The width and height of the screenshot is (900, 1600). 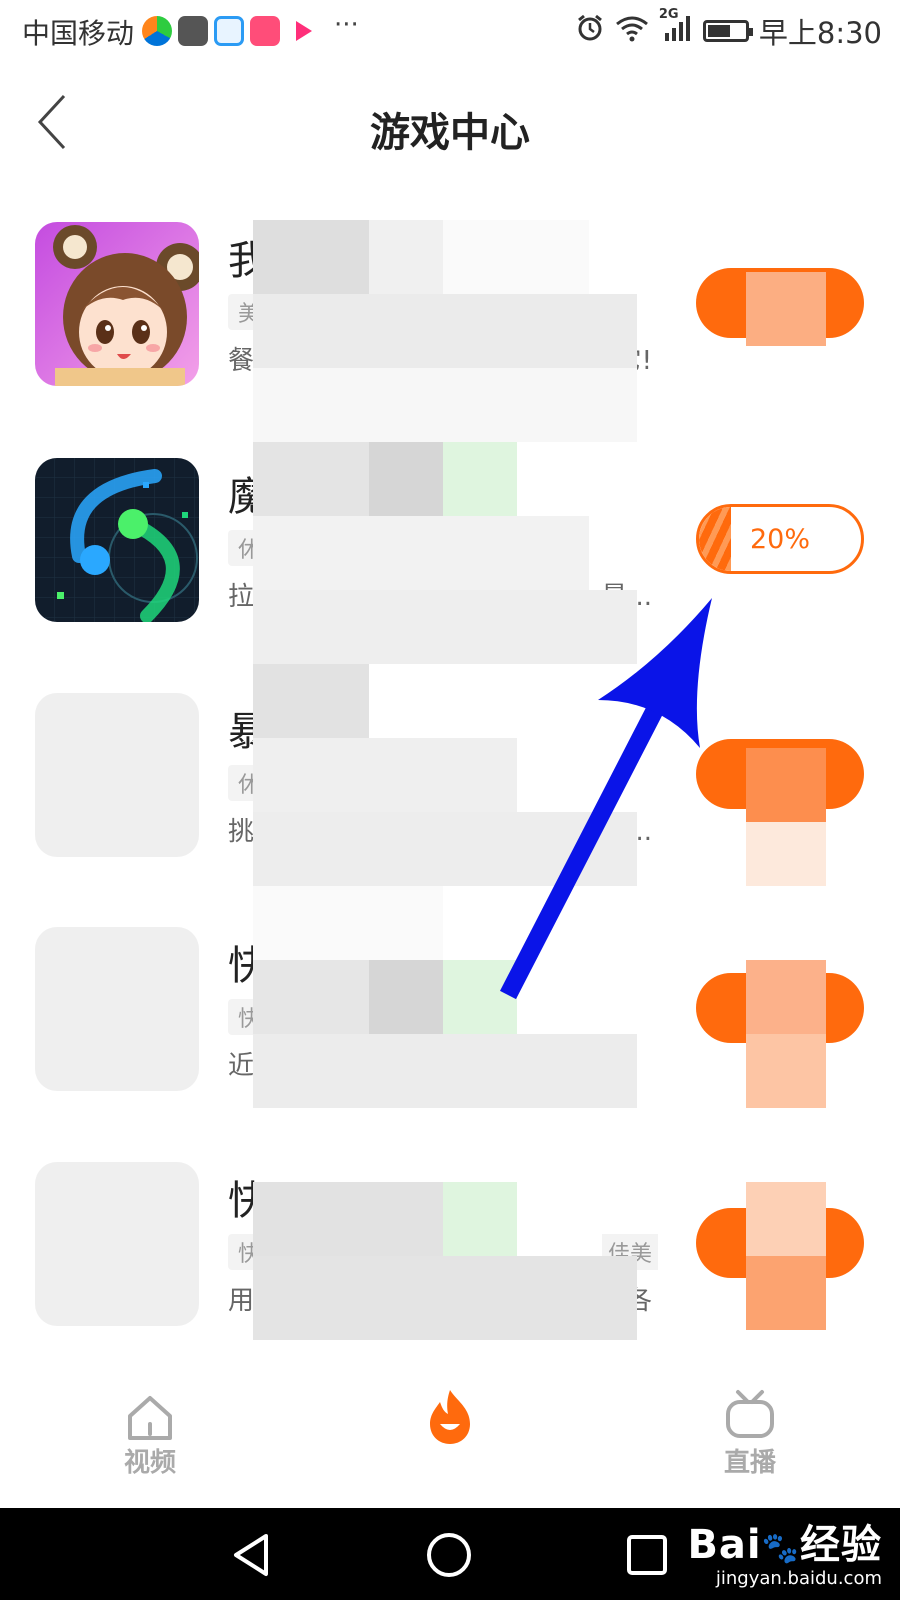 I want to click on baidu-jingyan-watermark: Bai🐾经验 jingyan.baidu.com, so click(x=784, y=1550).